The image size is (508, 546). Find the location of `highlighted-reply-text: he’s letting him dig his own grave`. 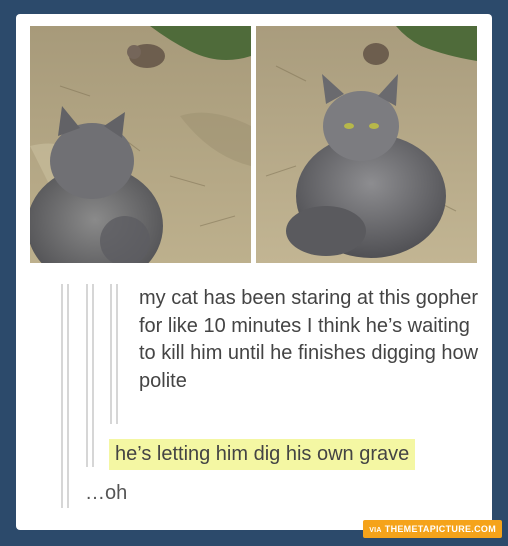

highlighted-reply-text: he’s letting him dig his own grave is located at coordinates (262, 454).